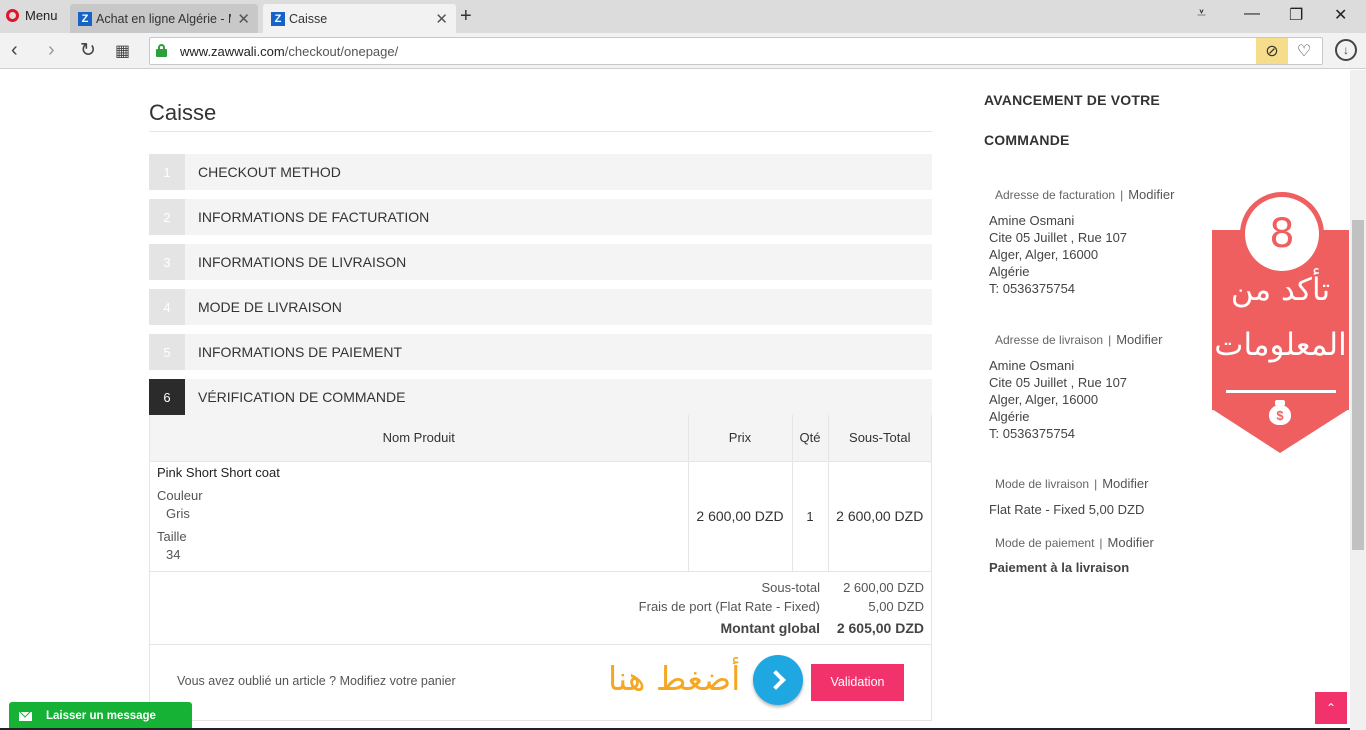 The width and height of the screenshot is (1366, 730). Describe the element at coordinates (880, 516) in the screenshot. I see `item-subtotal: 2 600,00 DZD` at that location.